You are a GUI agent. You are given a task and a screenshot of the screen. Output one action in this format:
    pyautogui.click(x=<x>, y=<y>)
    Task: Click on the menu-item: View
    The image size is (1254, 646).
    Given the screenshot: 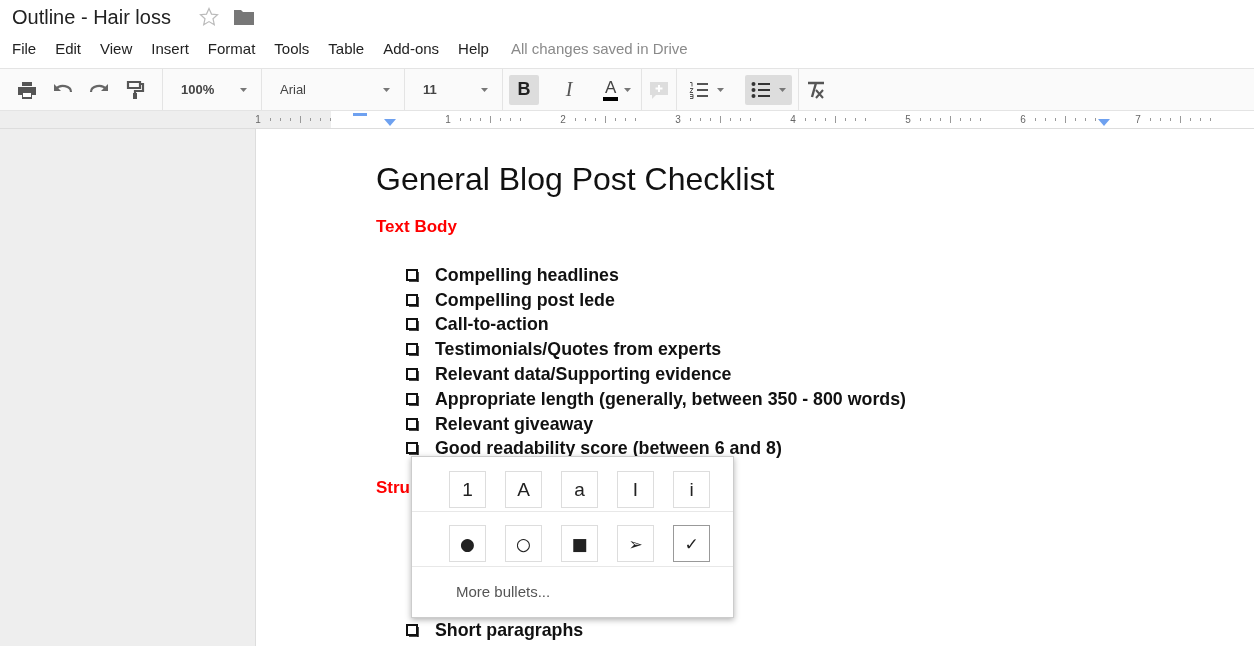 What is the action you would take?
    pyautogui.click(x=116, y=48)
    